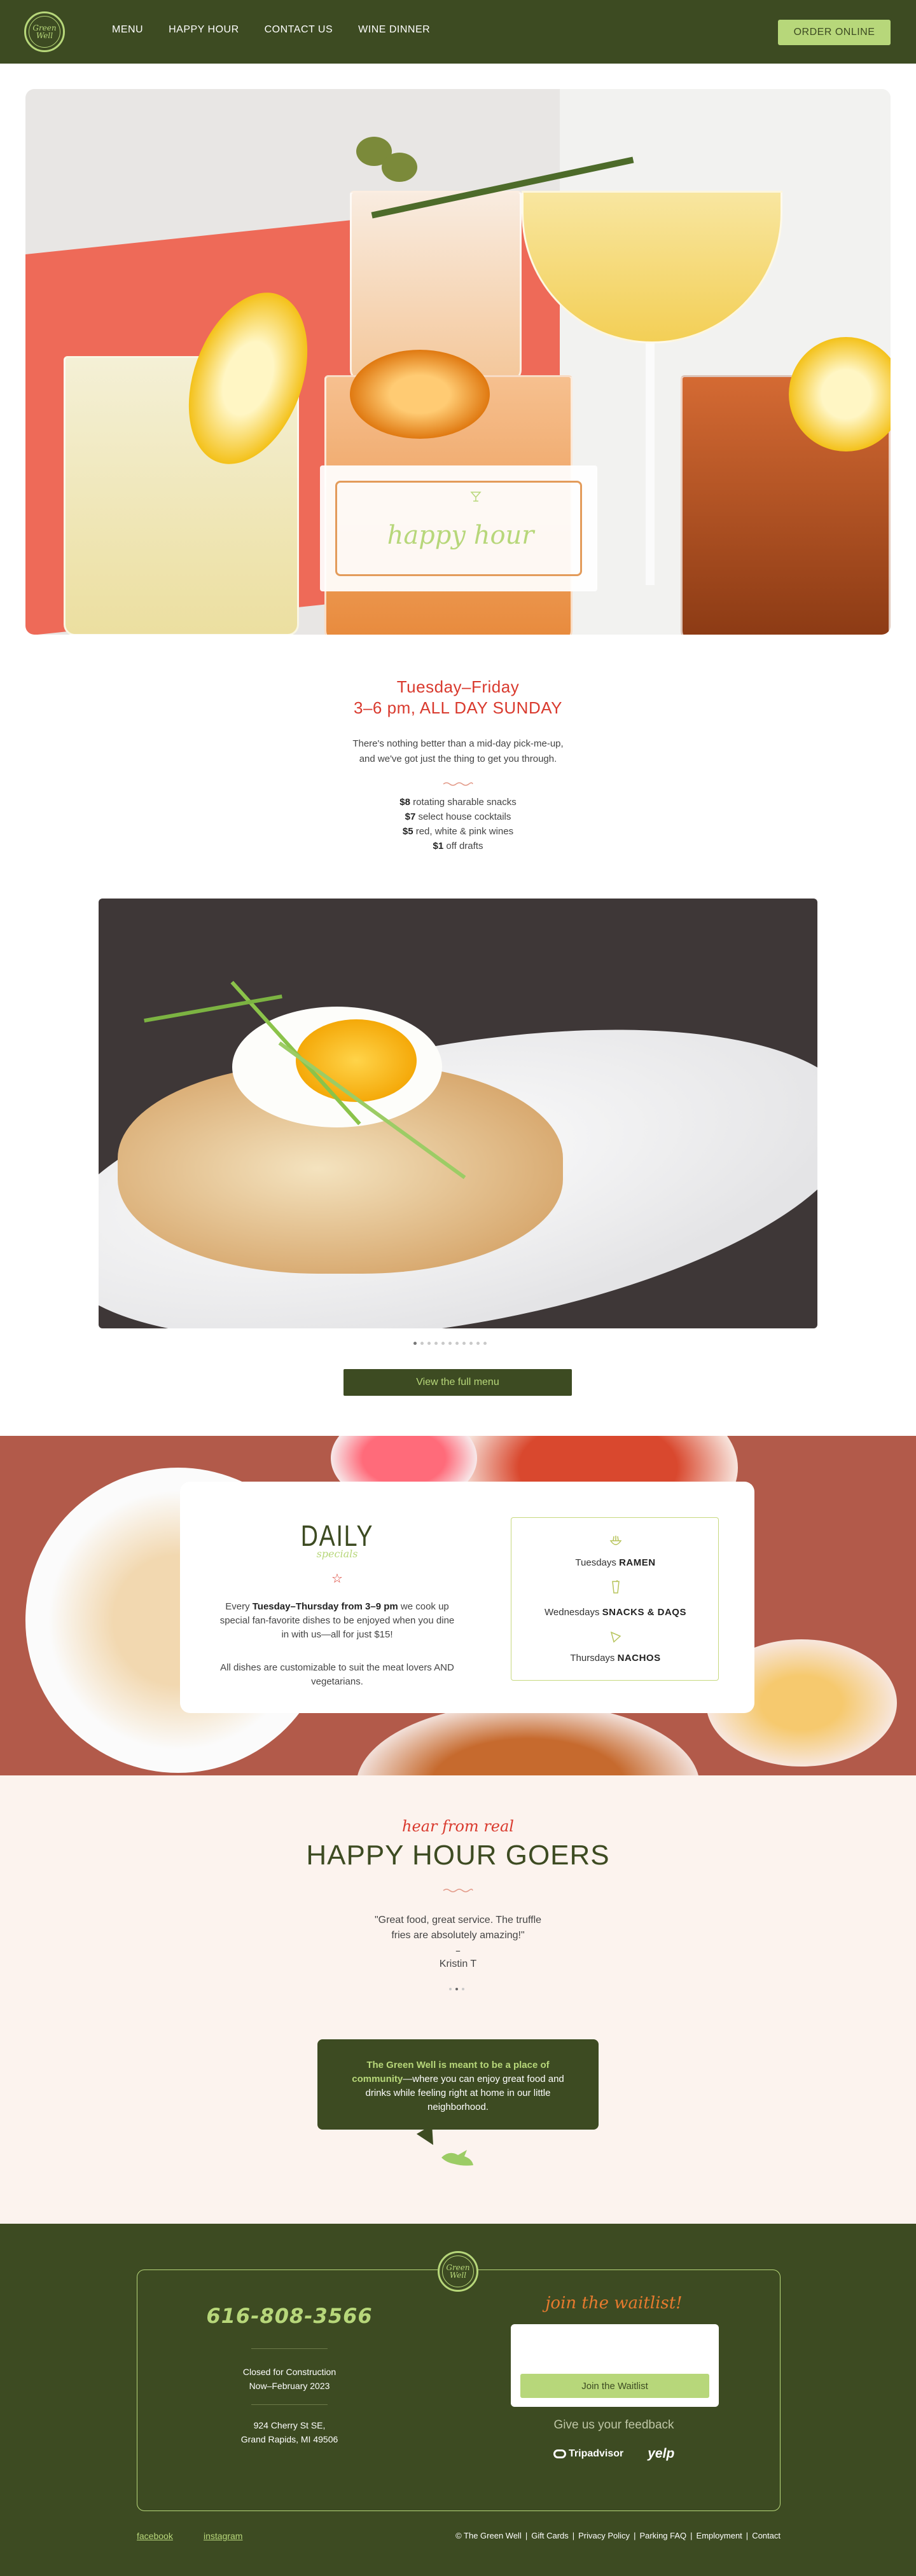 The height and width of the screenshot is (2576, 916). What do you see at coordinates (407, 831) in the screenshot?
I see `special-price: $5` at bounding box center [407, 831].